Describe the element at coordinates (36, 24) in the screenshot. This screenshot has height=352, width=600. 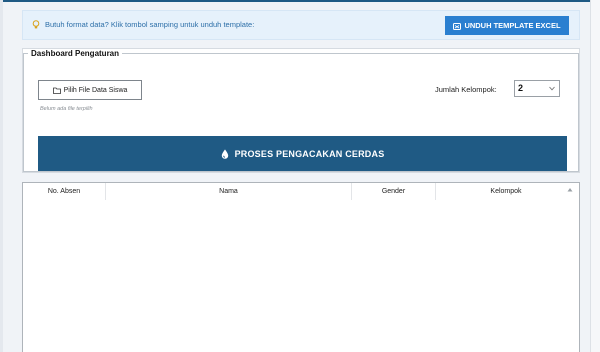
I see `lightbulb-icon` at that location.